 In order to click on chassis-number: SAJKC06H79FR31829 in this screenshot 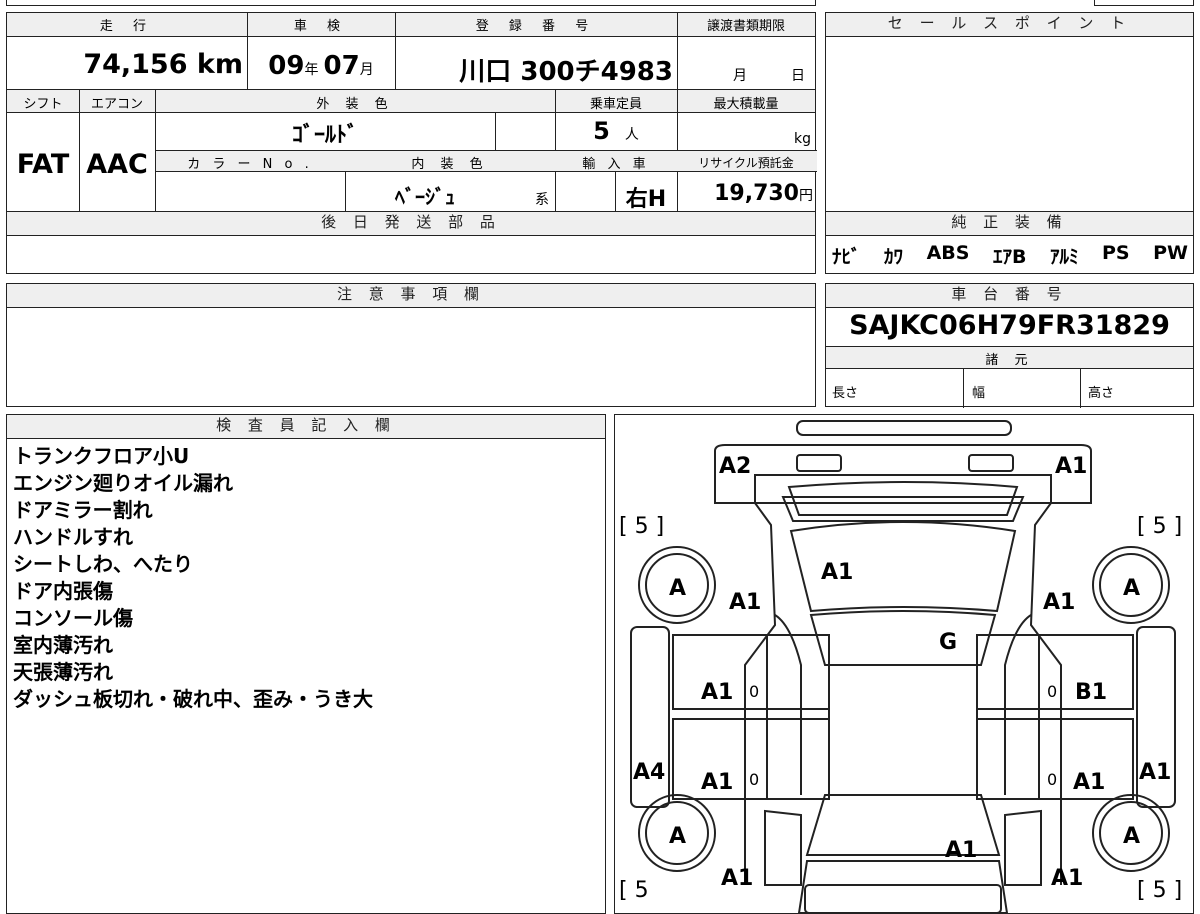, I will do `click(1009, 325)`.